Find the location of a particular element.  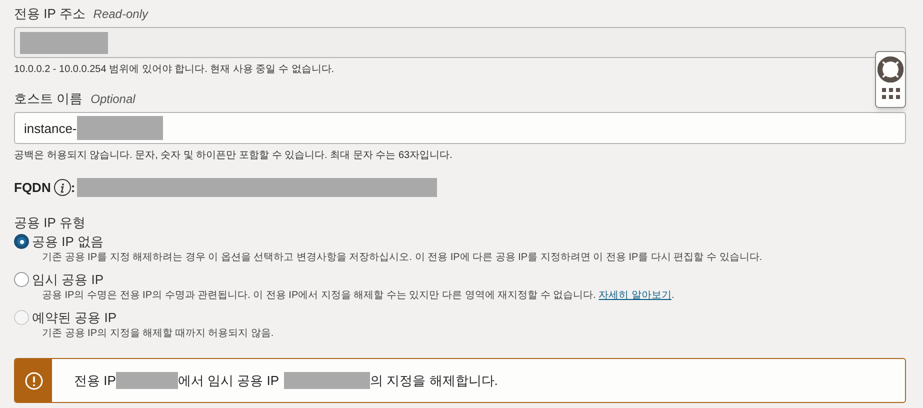

help-text: 10.0.0.2 - 10.0.0.254 범위에 있어야 합니다. 현재 사용 중일 수 없습니다. is located at coordinates (174, 70).